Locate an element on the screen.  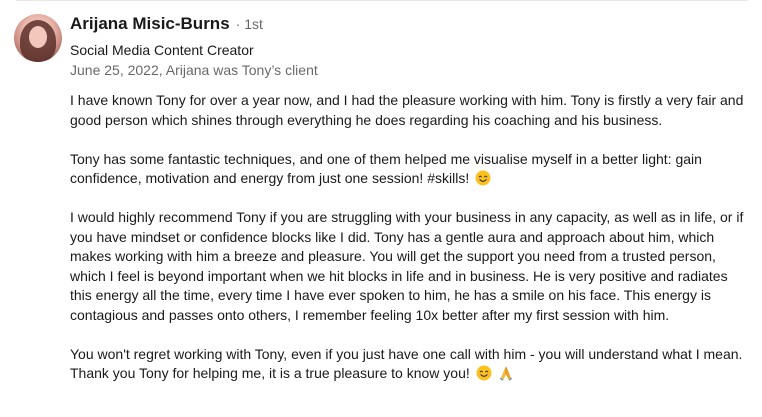
name-row: Arijana Misic-Burns · 1st is located at coordinates (194, 26).